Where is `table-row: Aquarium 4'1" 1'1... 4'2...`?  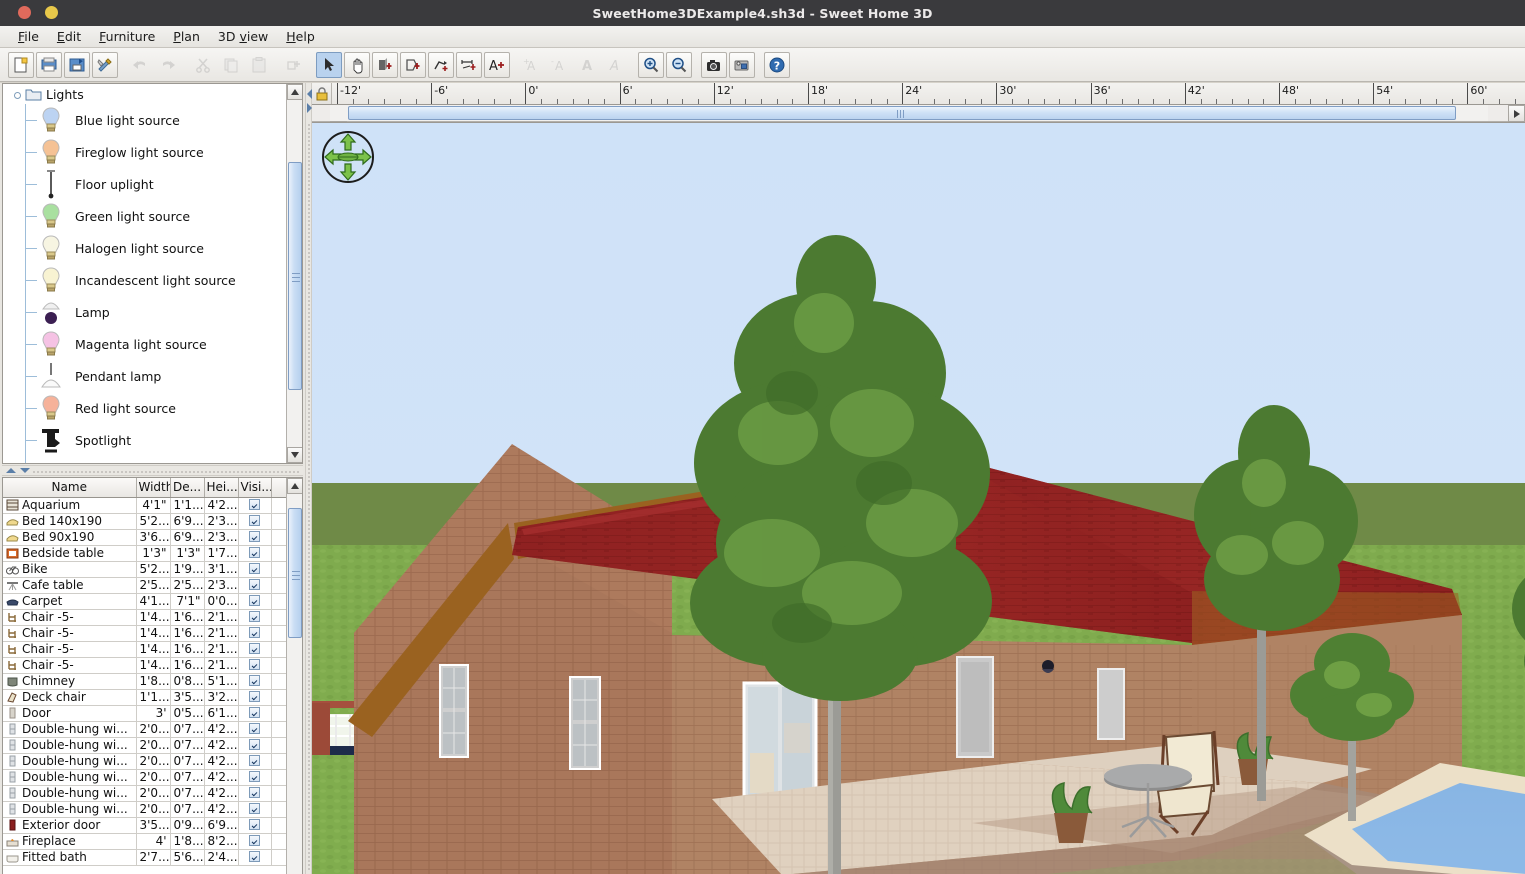 table-row: Aquarium 4'1" 1'1... 4'2... is located at coordinates (146, 505).